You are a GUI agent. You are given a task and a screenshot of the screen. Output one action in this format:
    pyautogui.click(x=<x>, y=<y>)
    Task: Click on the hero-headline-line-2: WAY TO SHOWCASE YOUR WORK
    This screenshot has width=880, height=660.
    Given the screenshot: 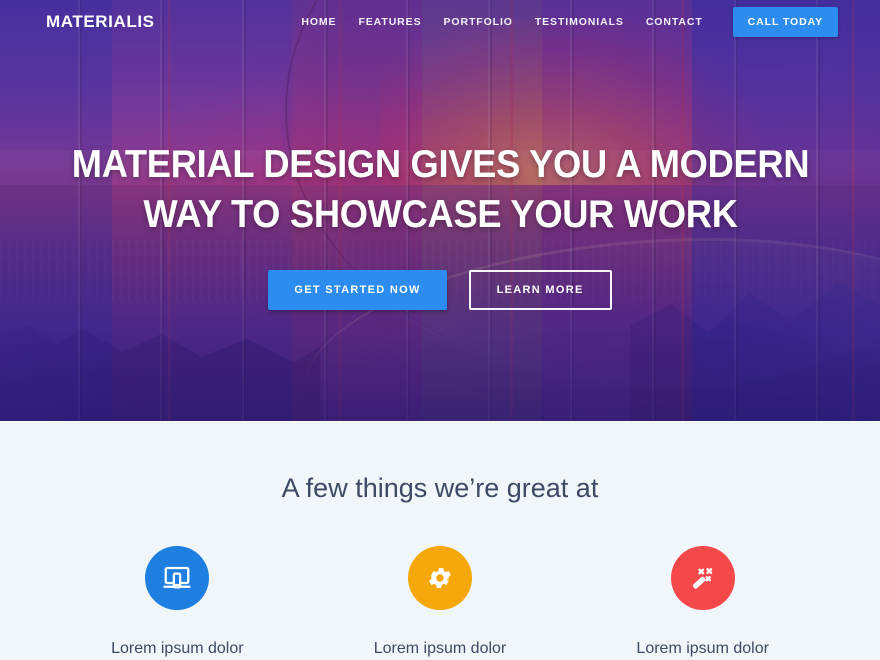 What is the action you would take?
    pyautogui.click(x=440, y=214)
    